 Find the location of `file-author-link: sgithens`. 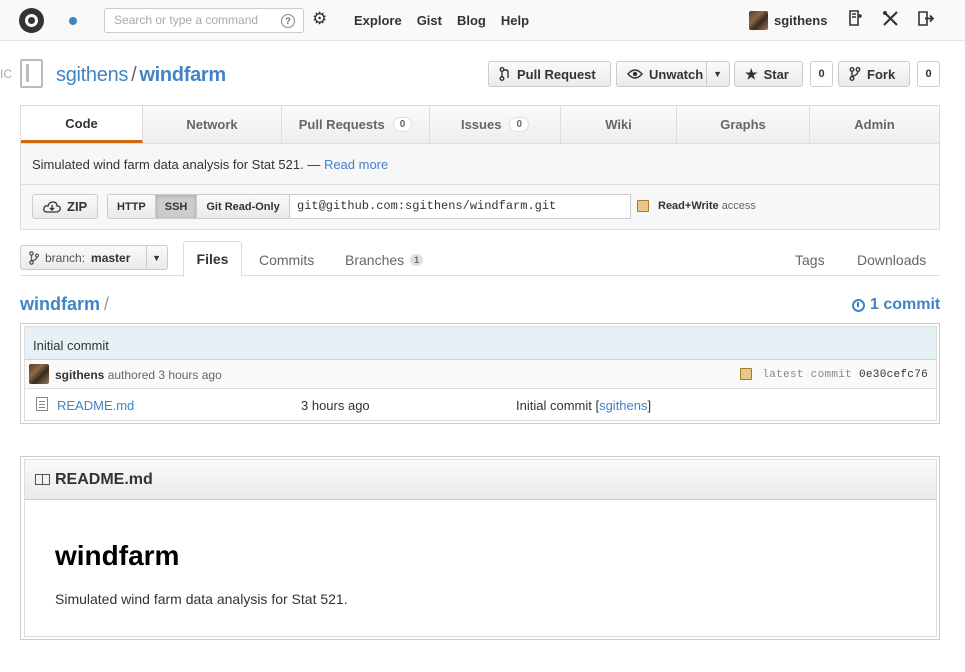

file-author-link: sgithens is located at coordinates (623, 405).